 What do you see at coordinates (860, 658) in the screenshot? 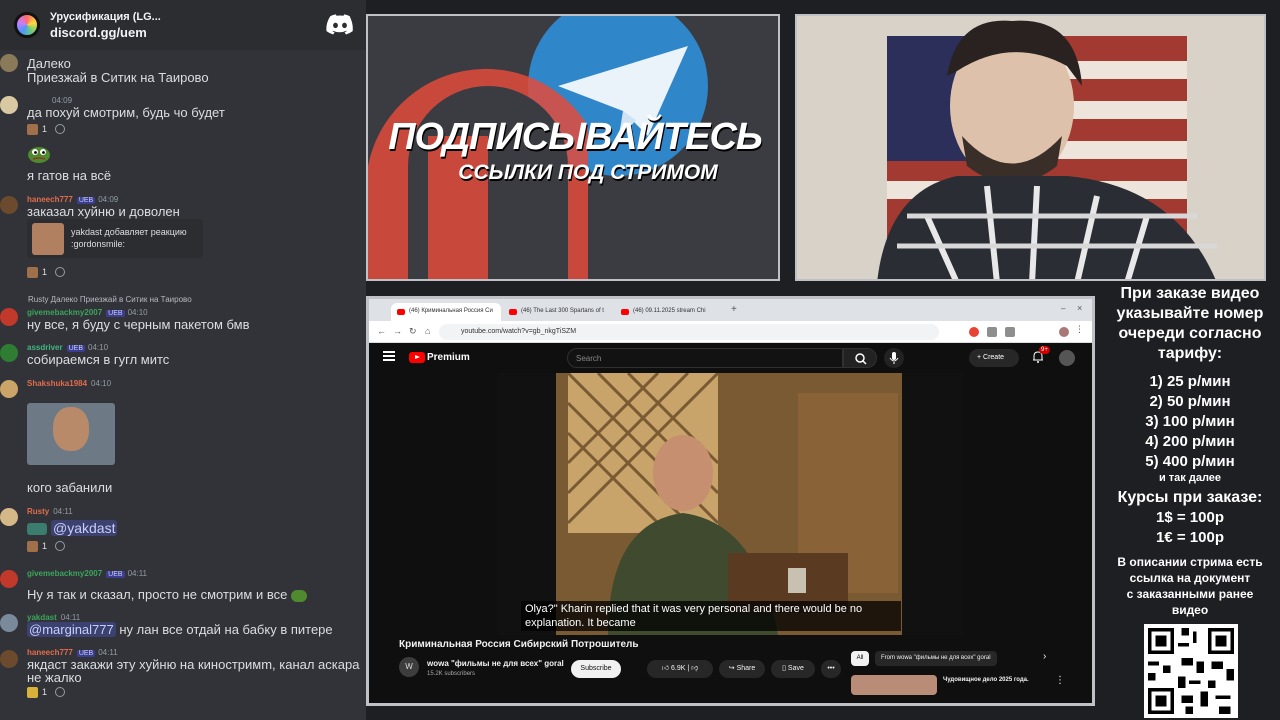
I see `filter-chip-all: All` at bounding box center [860, 658].